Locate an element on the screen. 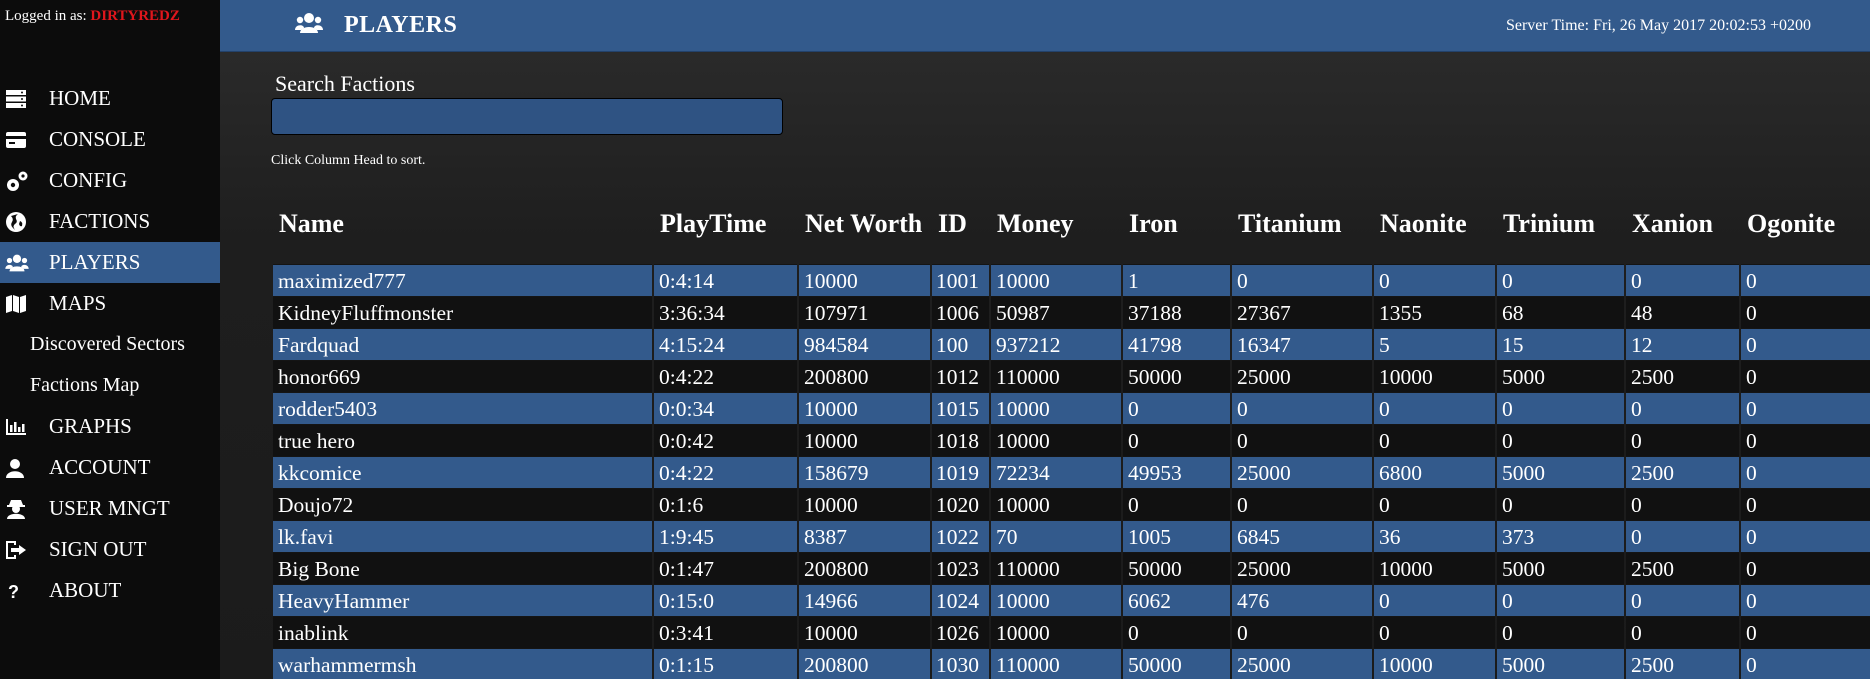 This screenshot has height=679, width=1870. sidebar-item-user-mngt: USER MNGT is located at coordinates (110, 508).